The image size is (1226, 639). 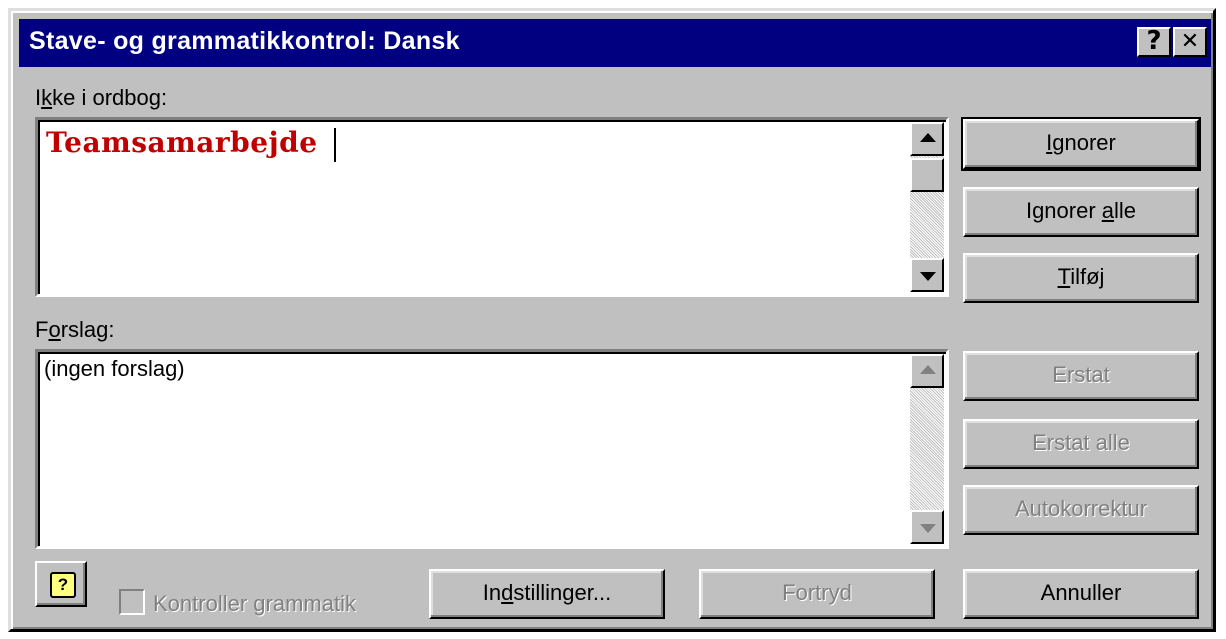 I want to click on scroll-up-button-disabled, so click(x=927, y=371).